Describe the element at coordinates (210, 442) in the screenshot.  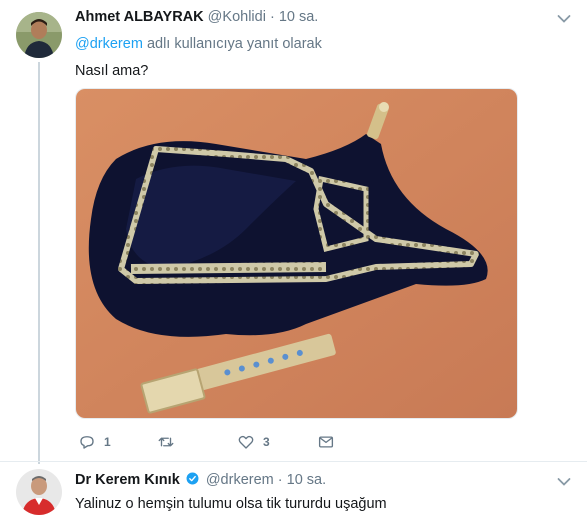
I see `tweet-actions: 1 3` at that location.